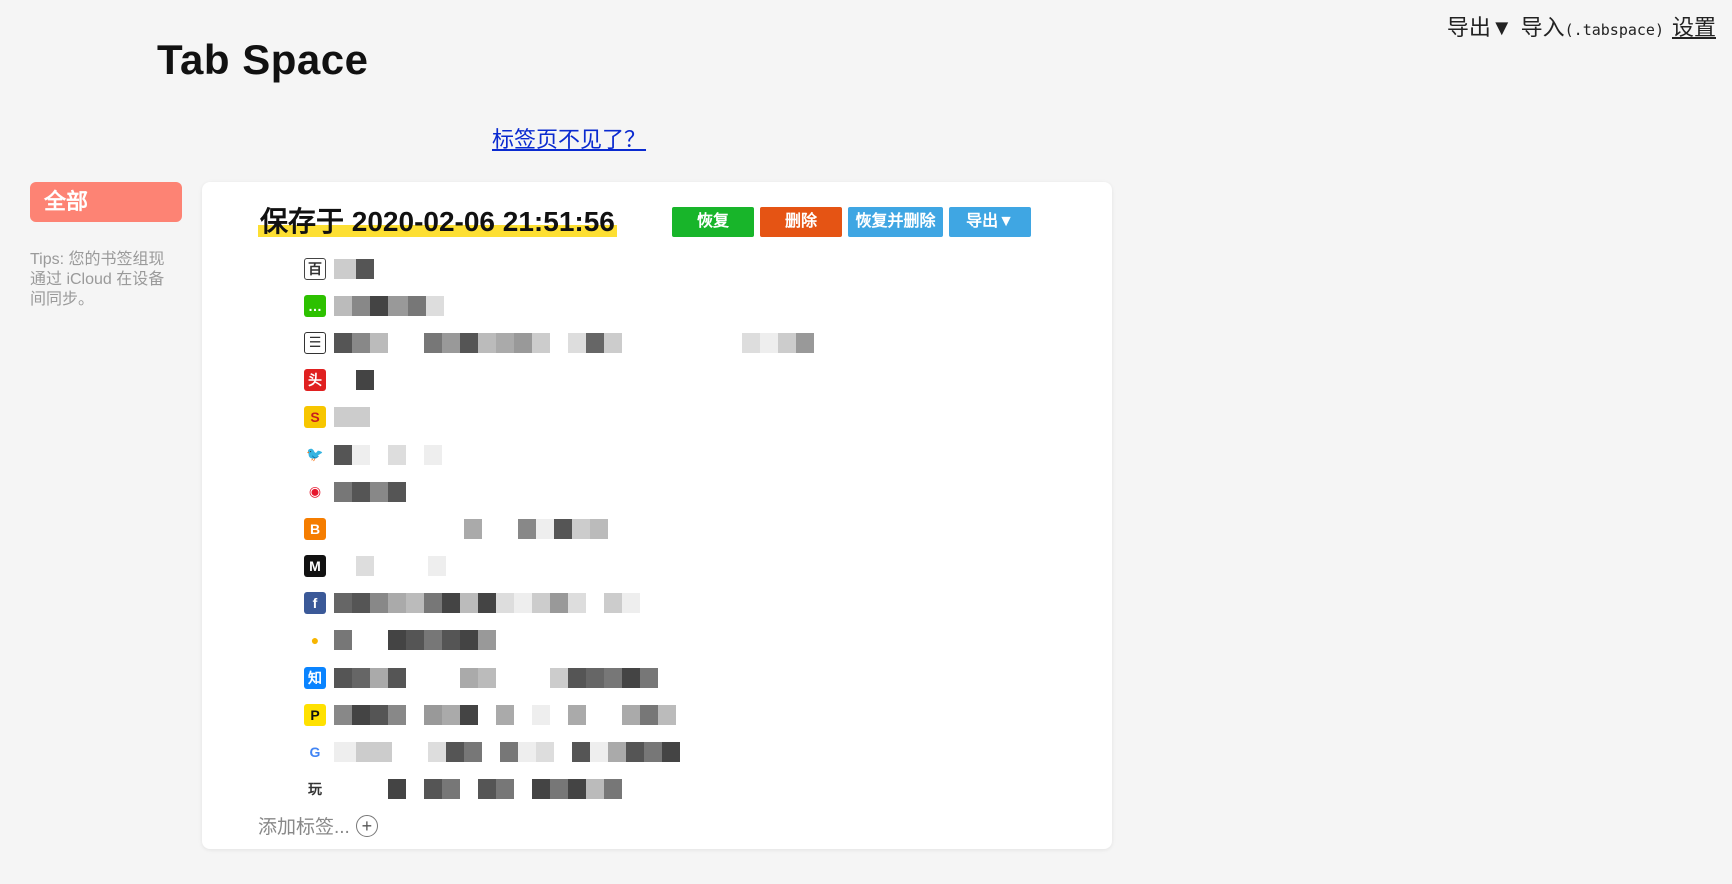  I want to click on add-tab-button: 添加标签... +, so click(318, 825).